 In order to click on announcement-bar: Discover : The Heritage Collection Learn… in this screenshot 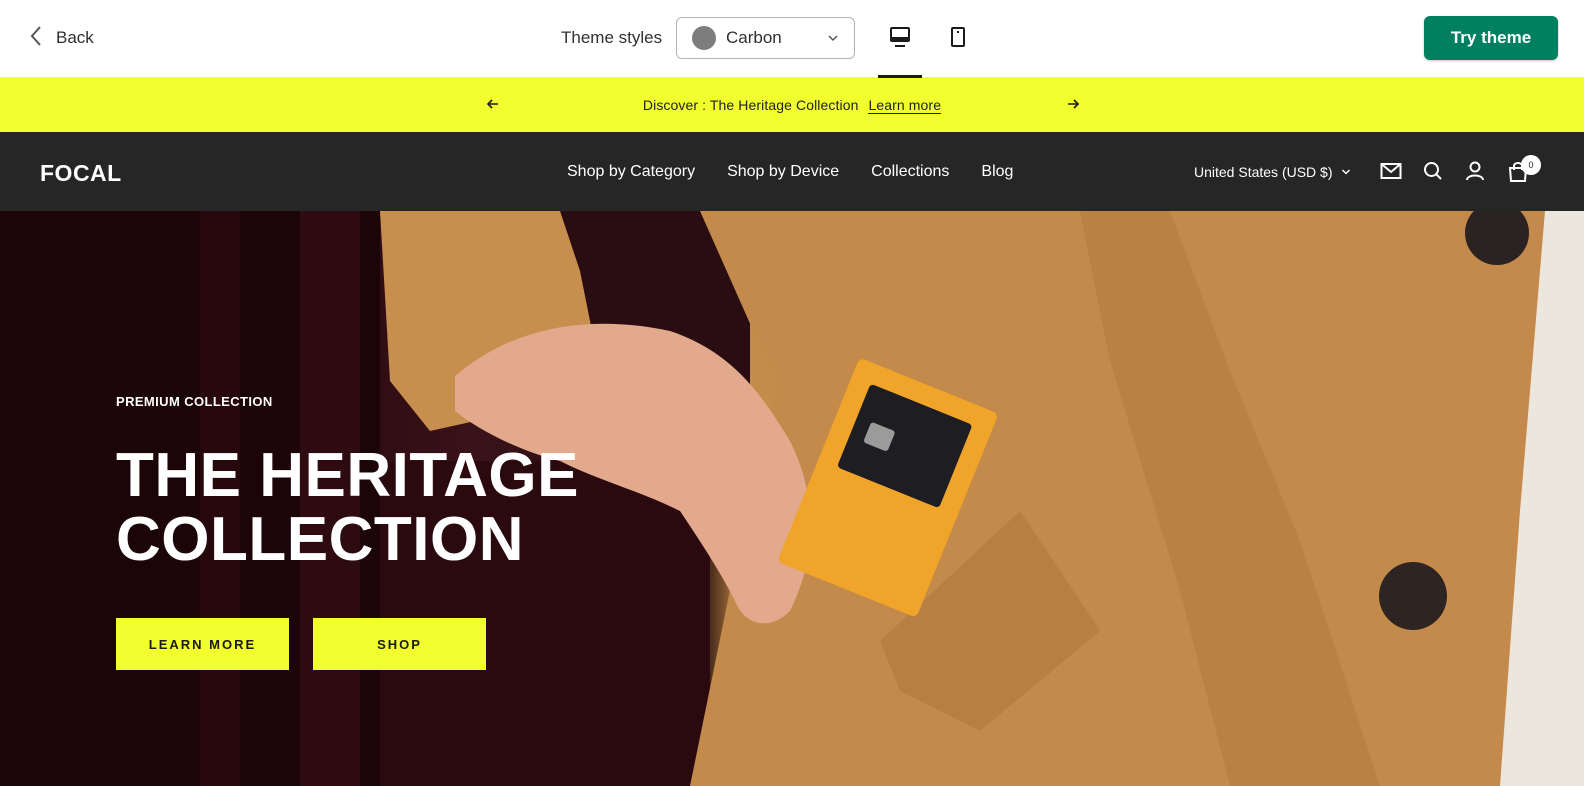, I will do `click(792, 105)`.